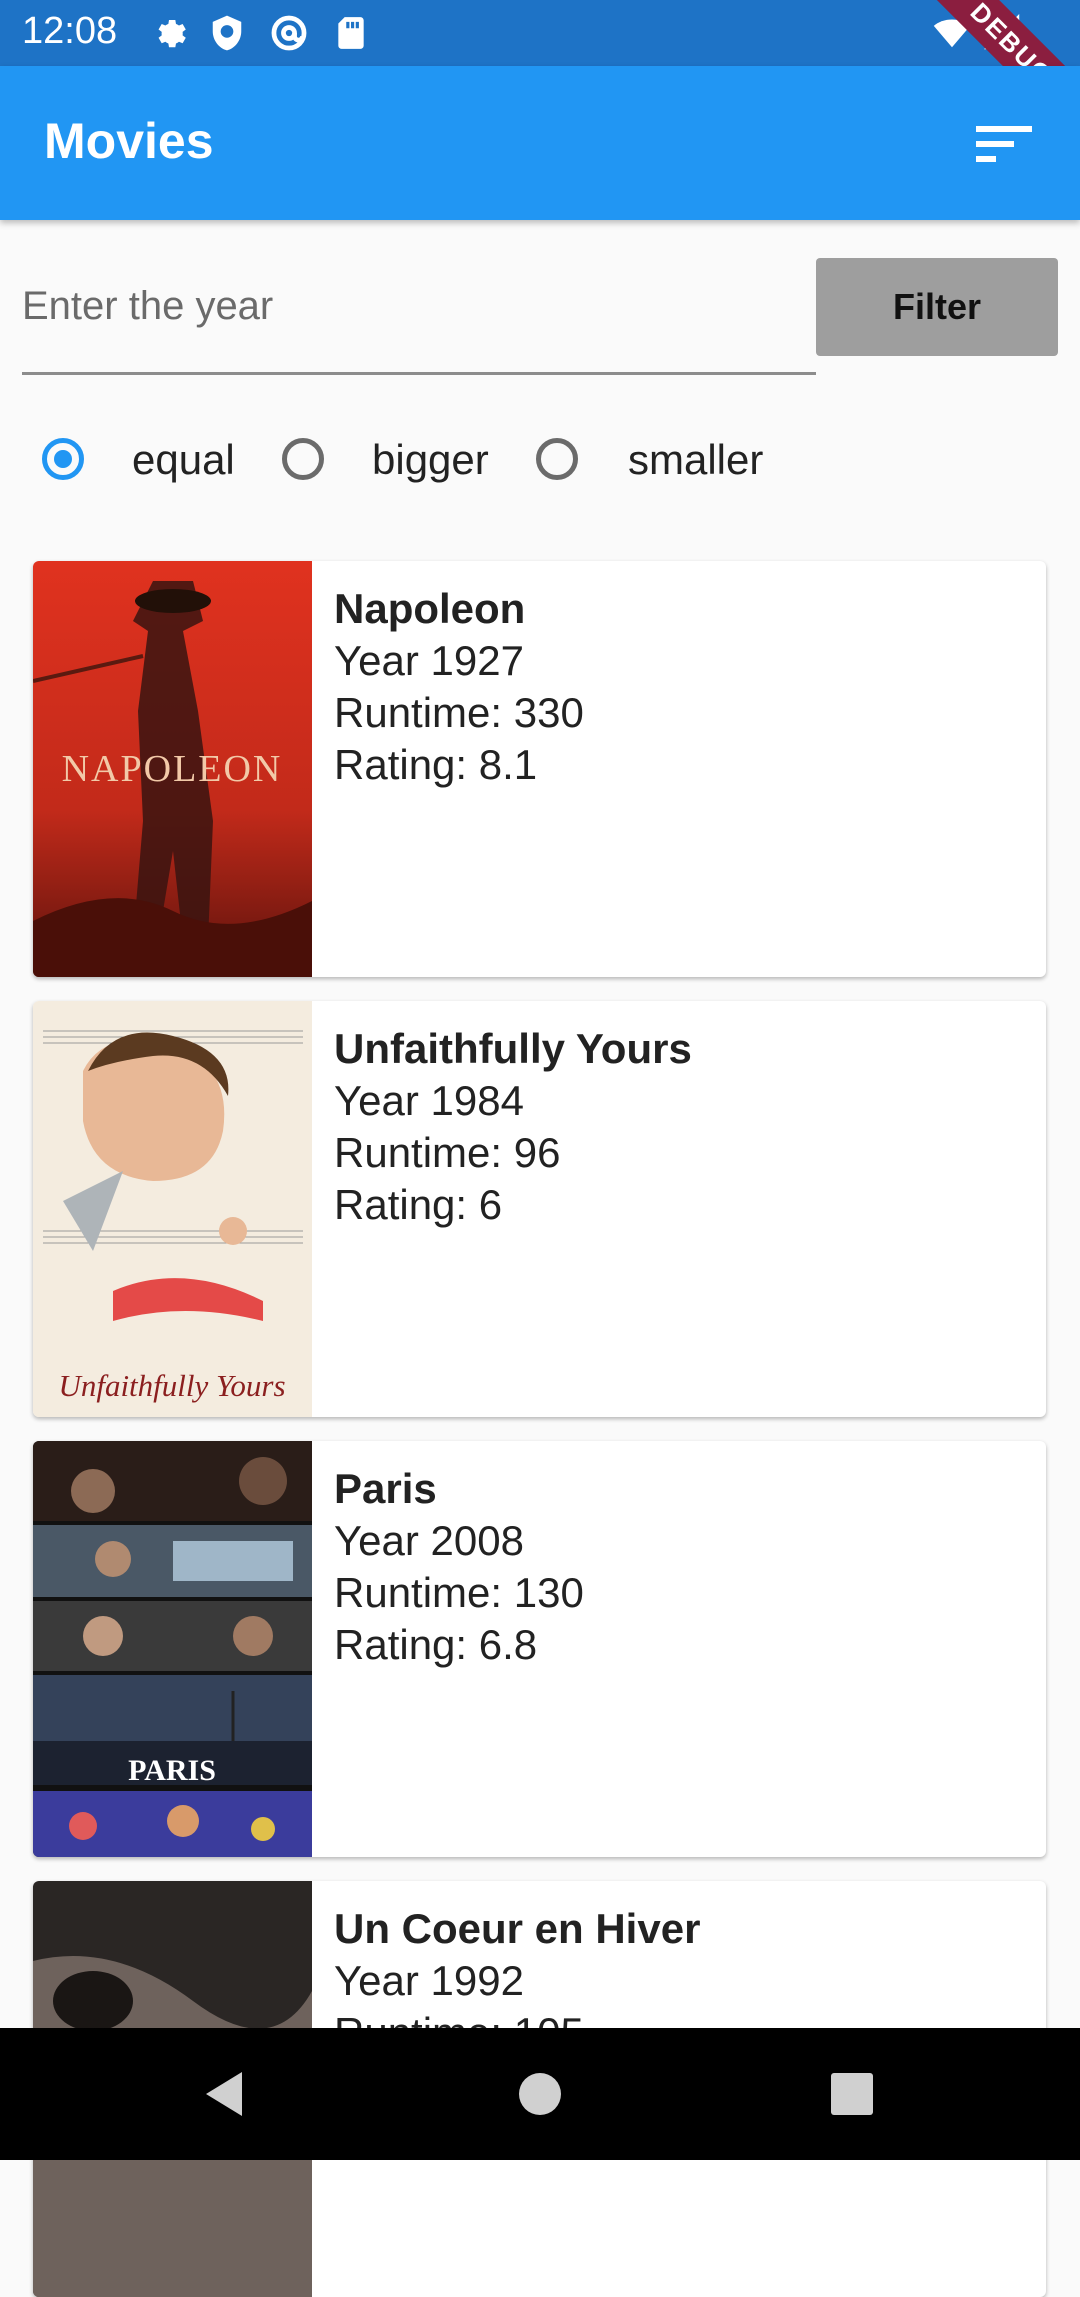 The image size is (1080, 2297). Describe the element at coordinates (227, 33) in the screenshot. I see `shield-icon` at that location.